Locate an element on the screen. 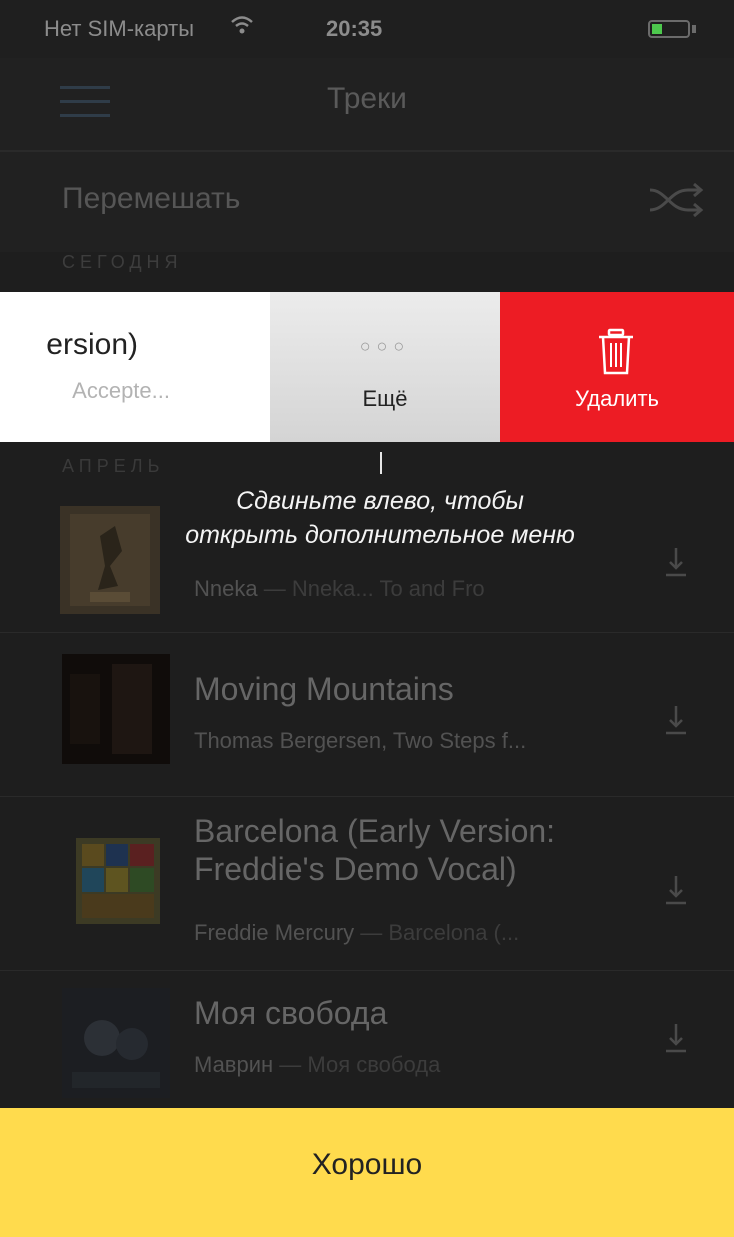 This screenshot has height=1237, width=734. ok-button: Хорошо is located at coordinates (367, 1172).